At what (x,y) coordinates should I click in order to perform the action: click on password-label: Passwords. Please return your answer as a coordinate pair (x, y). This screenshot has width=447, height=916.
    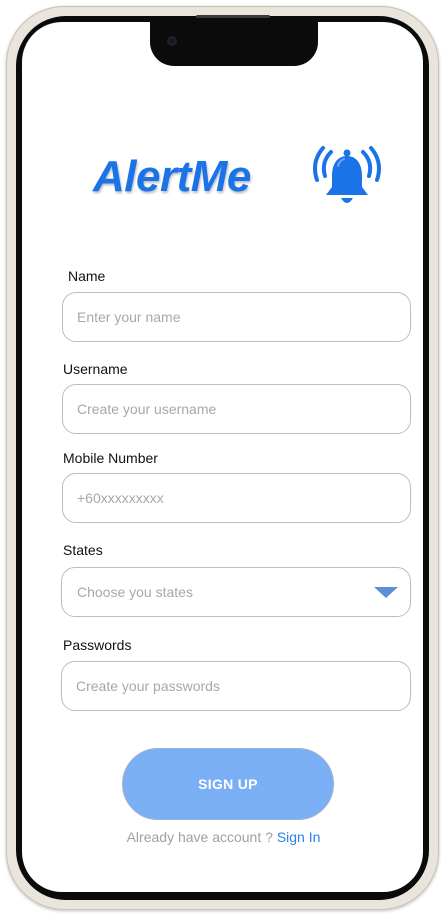
    Looking at the image, I should click on (97, 645).